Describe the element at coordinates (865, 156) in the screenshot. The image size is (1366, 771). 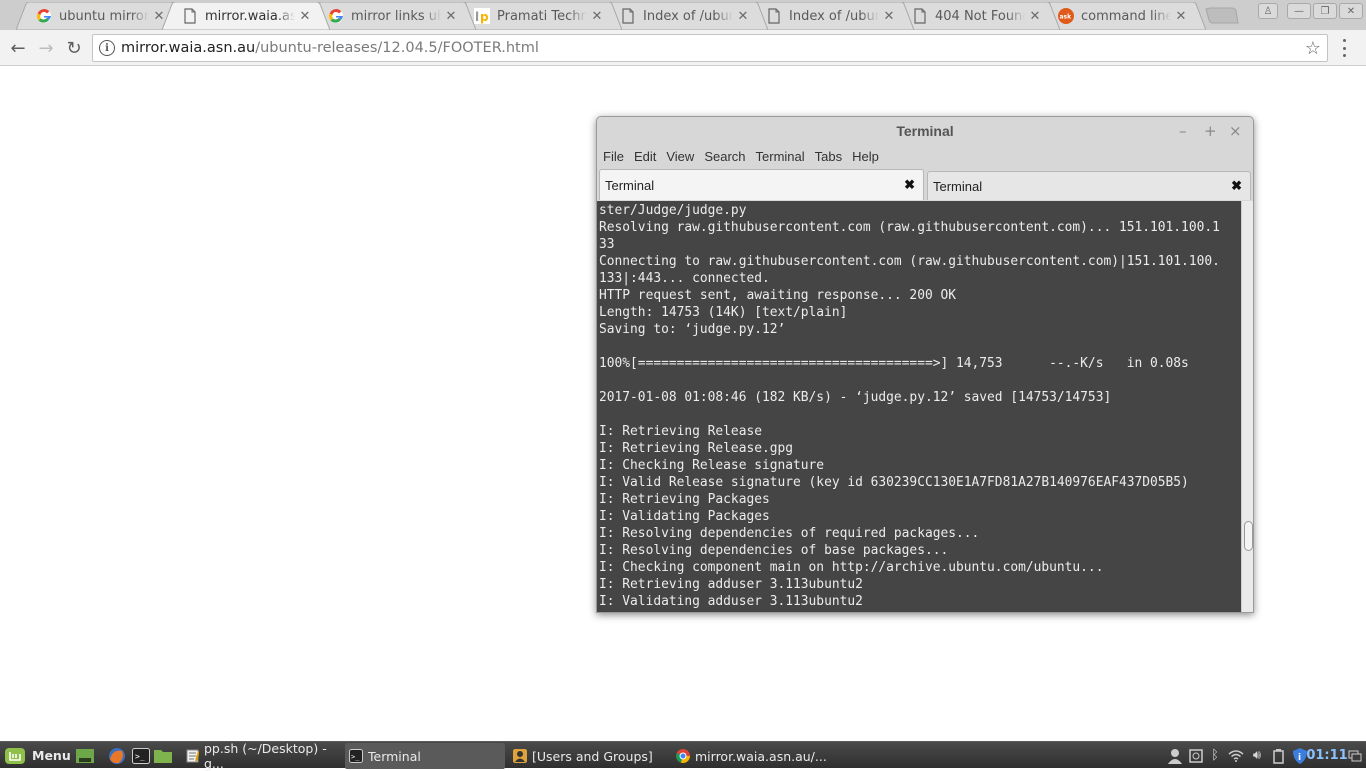
I see `menu-help: Help` at that location.